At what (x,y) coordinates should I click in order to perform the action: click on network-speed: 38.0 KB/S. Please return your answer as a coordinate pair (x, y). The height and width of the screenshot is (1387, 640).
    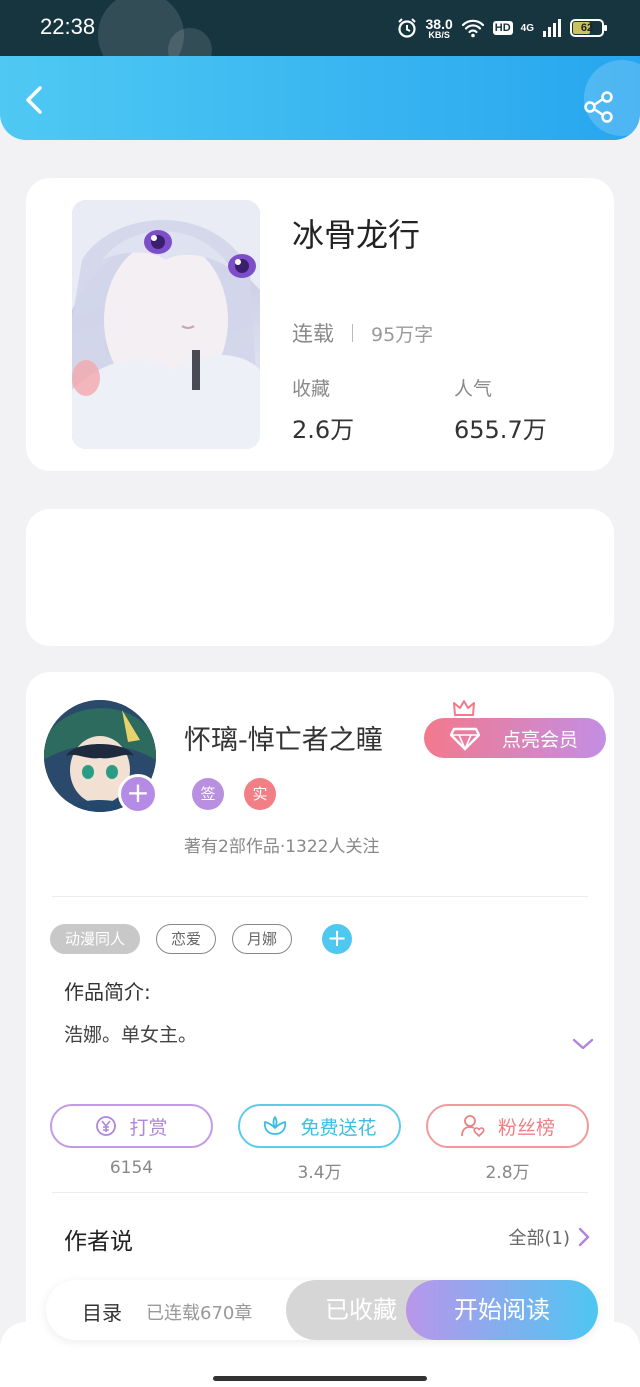
    Looking at the image, I should click on (439, 28).